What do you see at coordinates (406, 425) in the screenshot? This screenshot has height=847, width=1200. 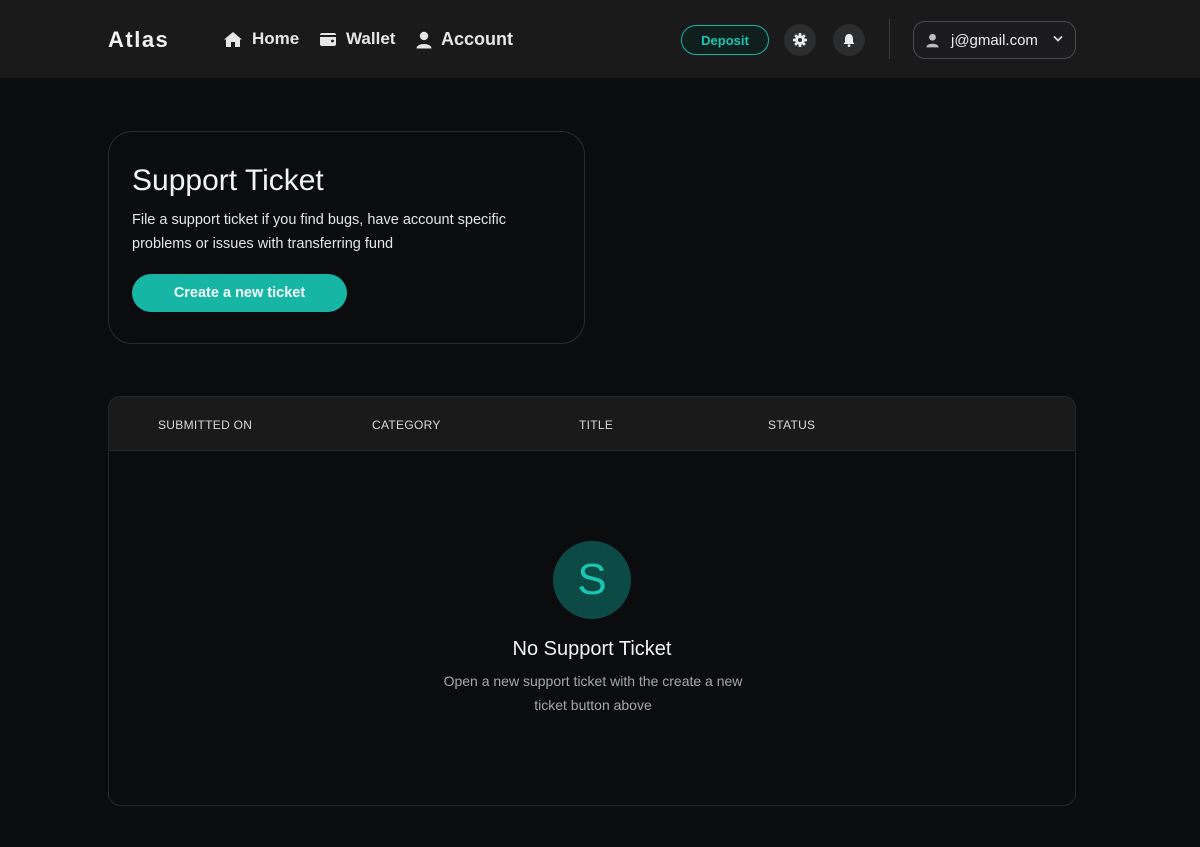 I see `column-header-category: CATEGORY` at bounding box center [406, 425].